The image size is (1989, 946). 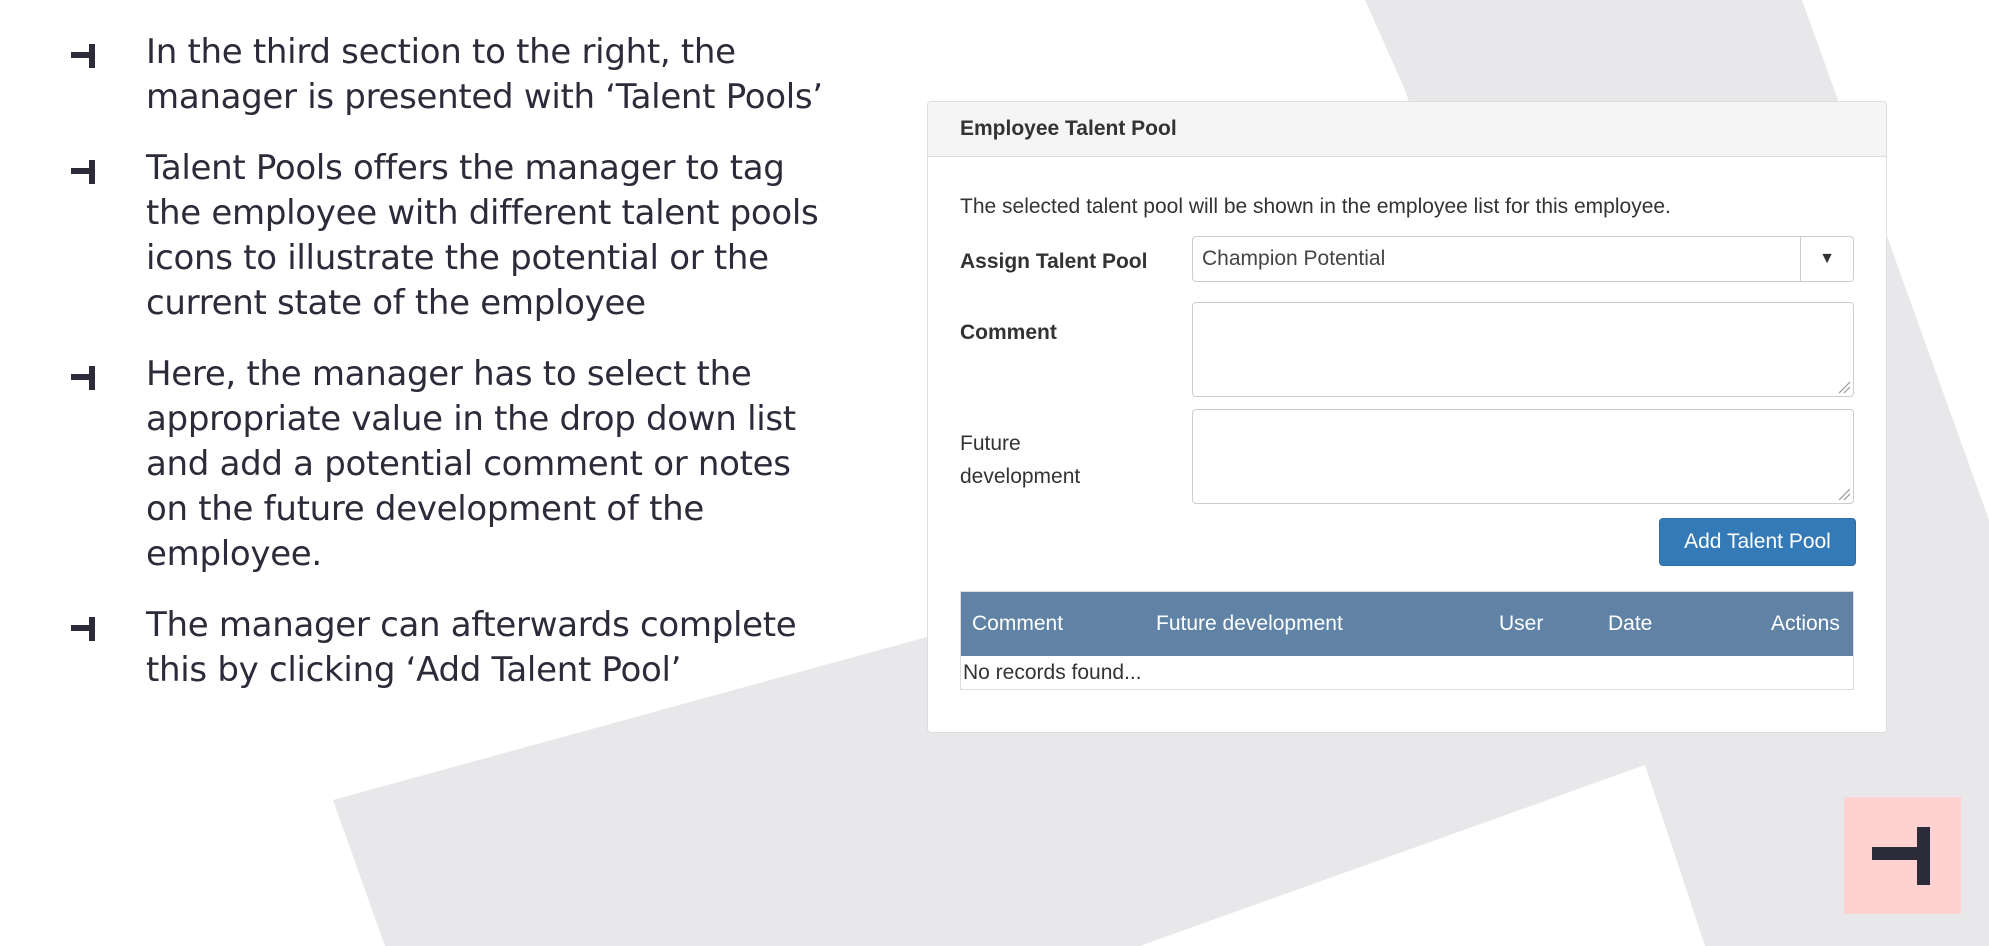 I want to click on column-header-future-development: Future development, so click(x=1249, y=624).